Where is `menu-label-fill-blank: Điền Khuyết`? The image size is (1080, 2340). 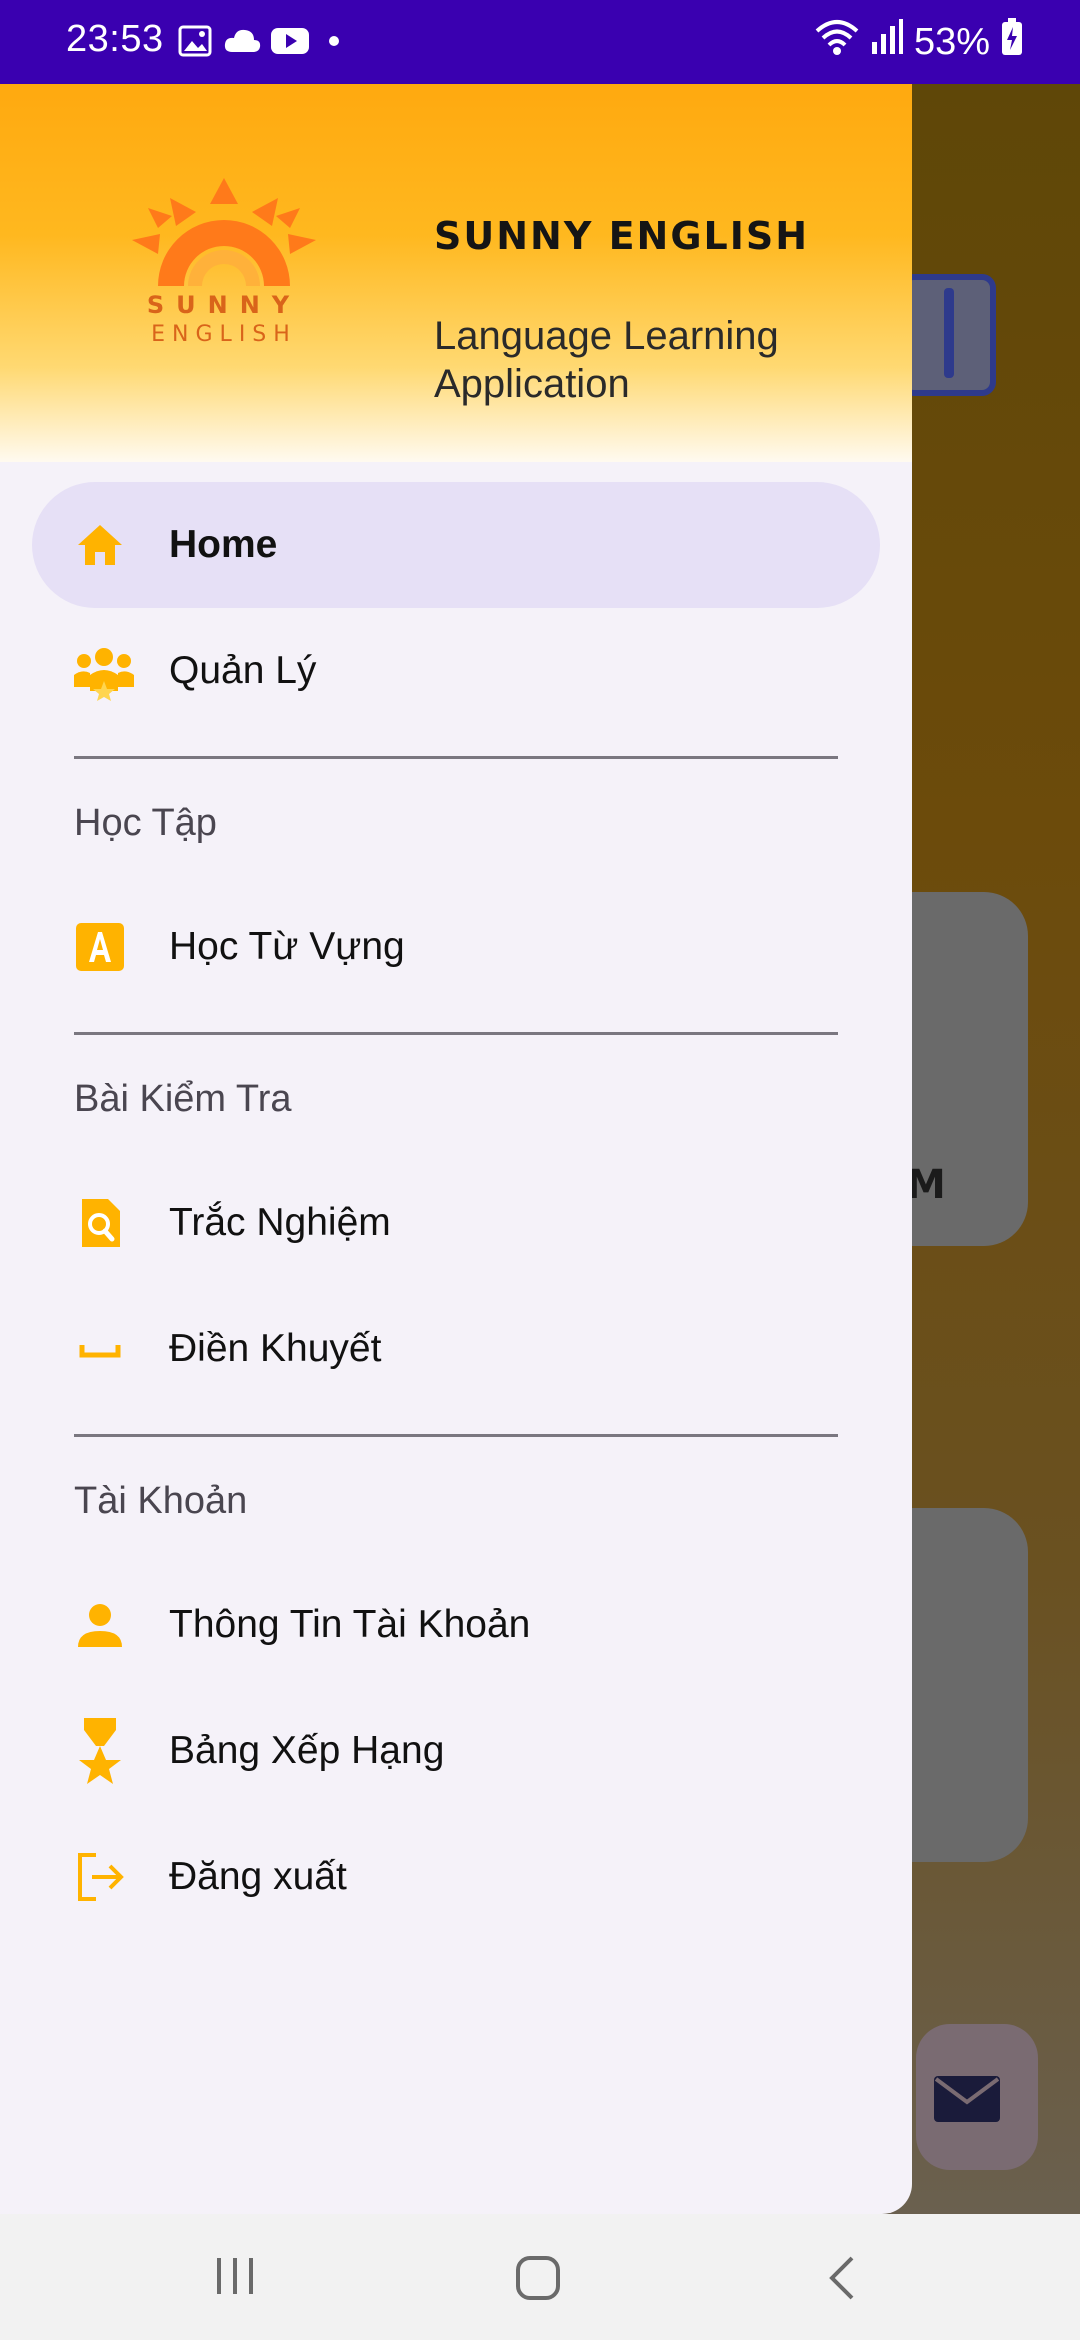
menu-label-fill-blank: Điền Khuyết is located at coordinates (275, 1348).